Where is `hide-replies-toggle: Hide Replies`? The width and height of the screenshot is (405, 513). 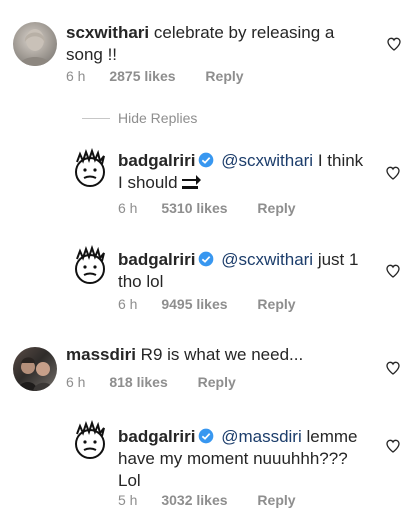
hide-replies-toggle: Hide Replies is located at coordinates (139, 118).